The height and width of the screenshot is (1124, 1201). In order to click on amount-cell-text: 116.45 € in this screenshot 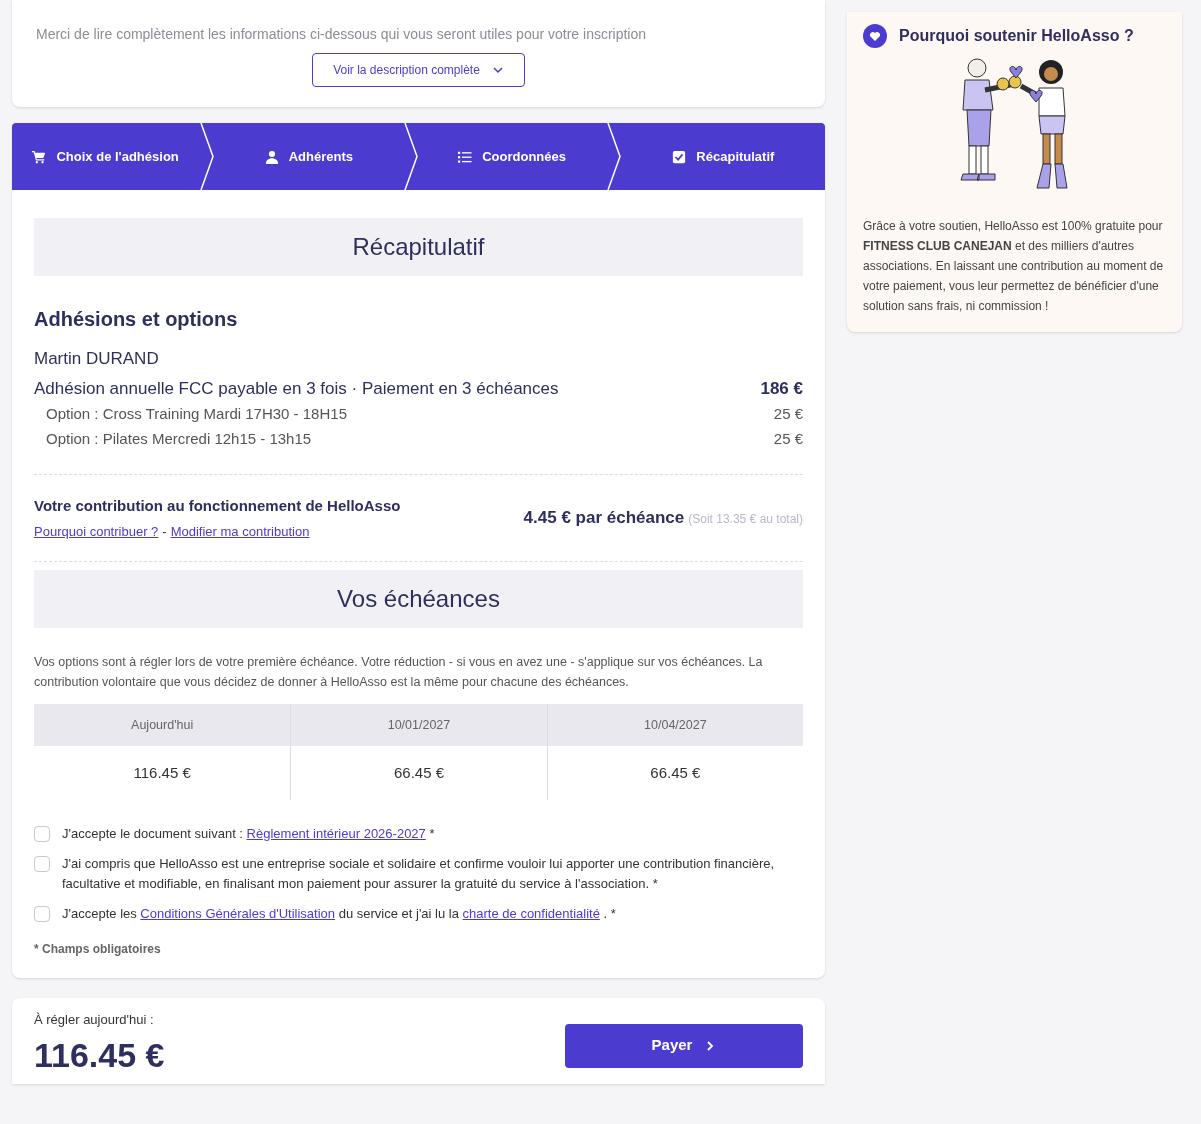, I will do `click(162, 772)`.